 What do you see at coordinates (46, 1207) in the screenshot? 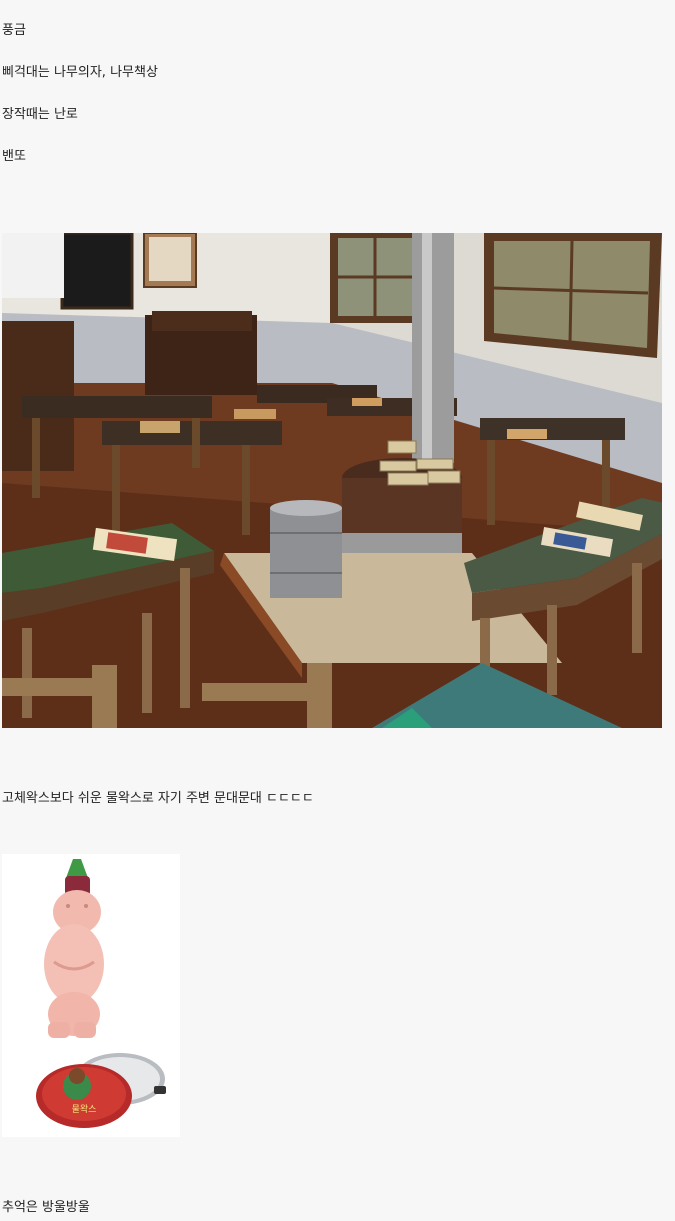
I see `post-line-memories: 추억은 방울방울` at bounding box center [46, 1207].